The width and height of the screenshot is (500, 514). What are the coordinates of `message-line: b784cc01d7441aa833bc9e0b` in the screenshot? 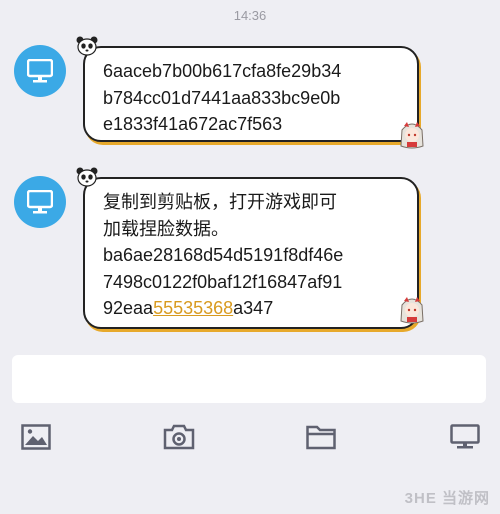 It's located at (222, 97).